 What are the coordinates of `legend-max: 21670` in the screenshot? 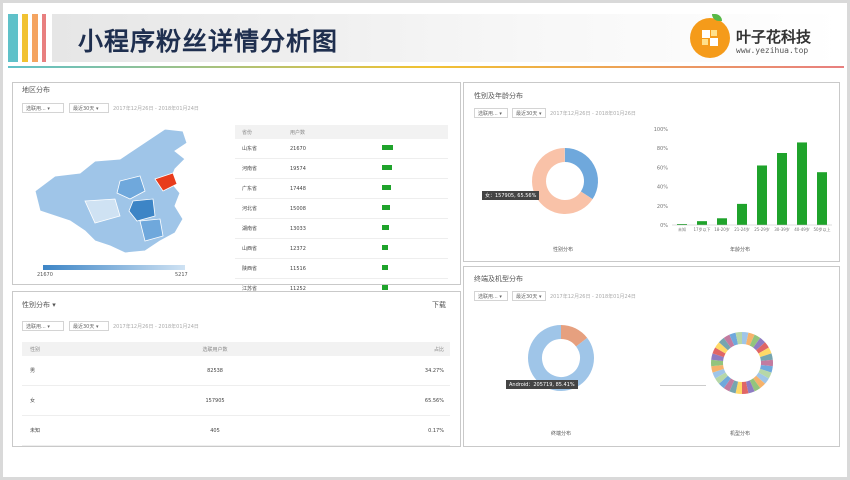 It's located at (45, 275).